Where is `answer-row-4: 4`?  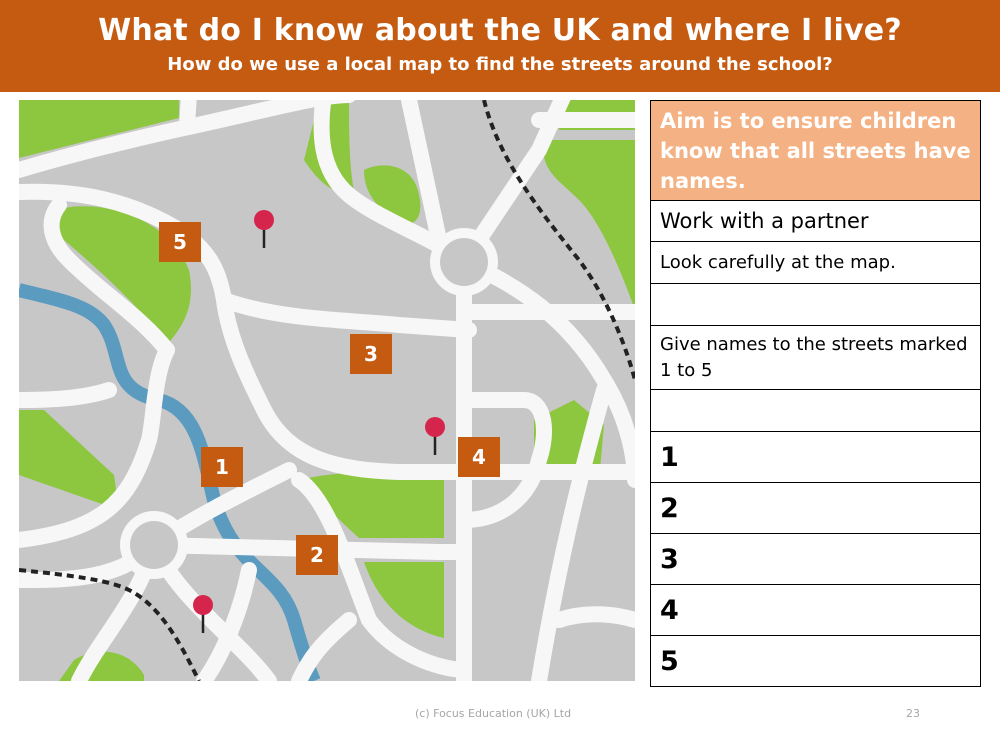 answer-row-4: 4 is located at coordinates (815, 610).